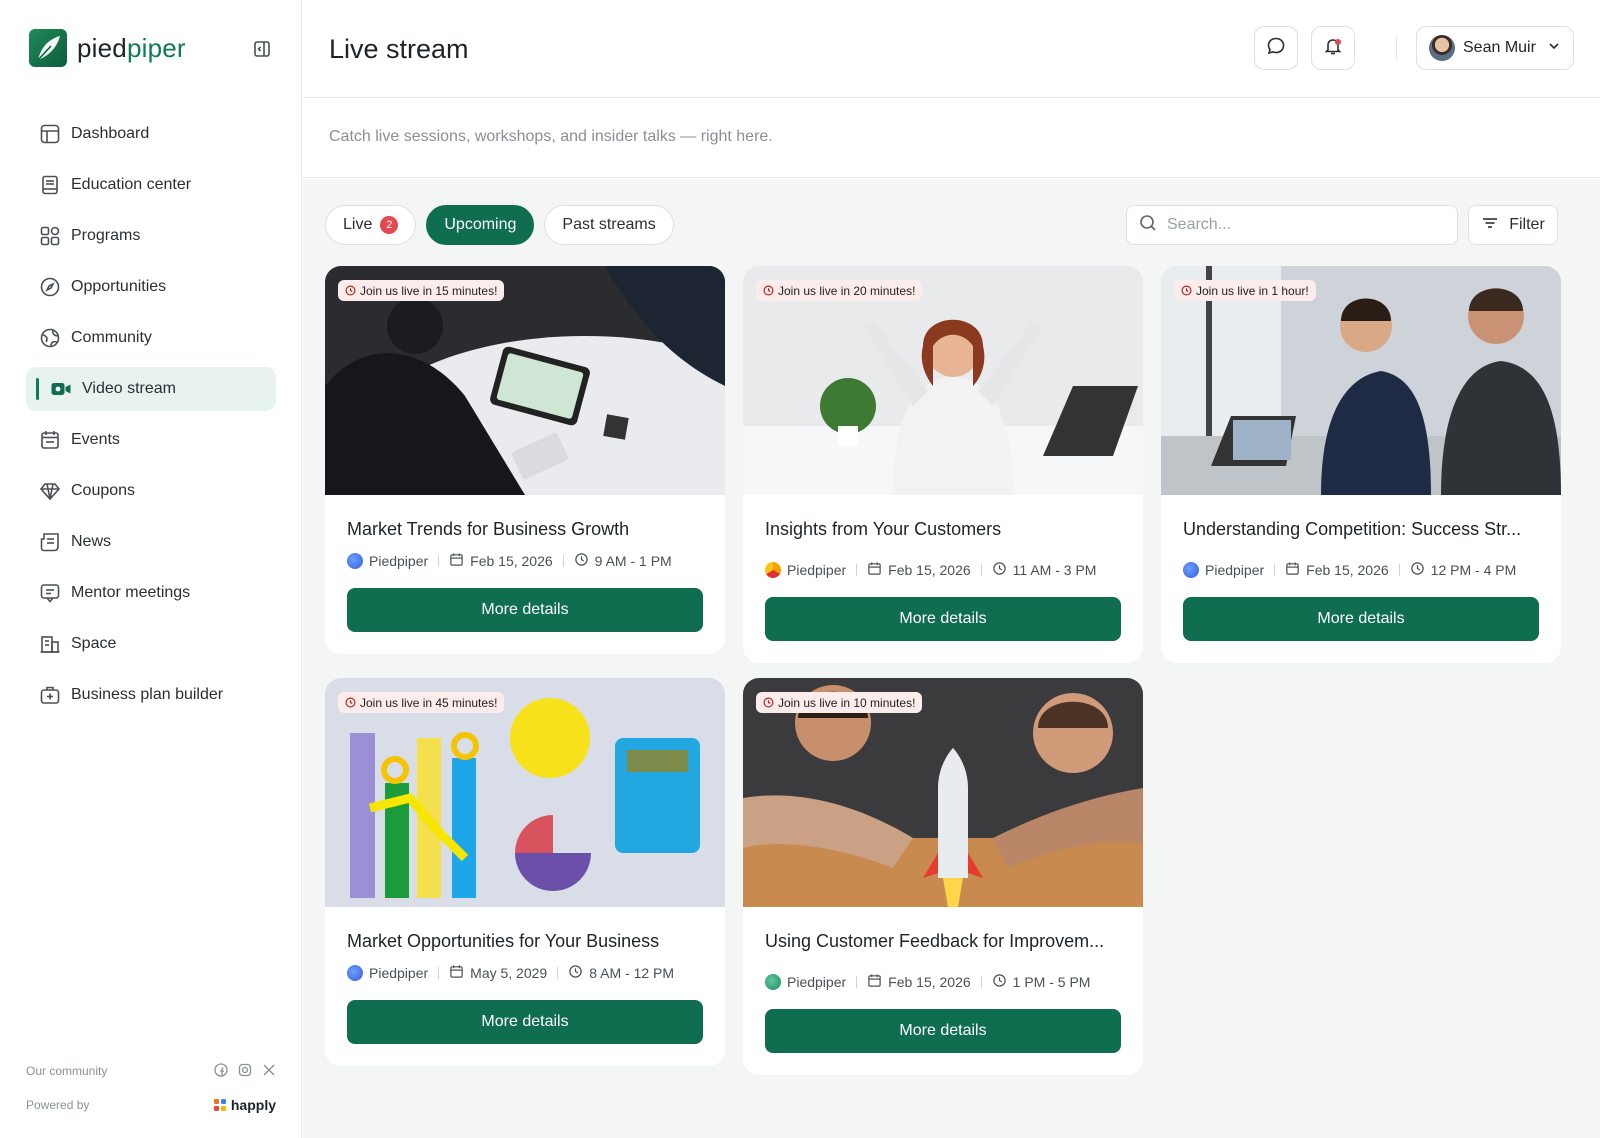 Image resolution: width=1600 pixels, height=1138 pixels. I want to click on filter-label: Filter, so click(1527, 224).